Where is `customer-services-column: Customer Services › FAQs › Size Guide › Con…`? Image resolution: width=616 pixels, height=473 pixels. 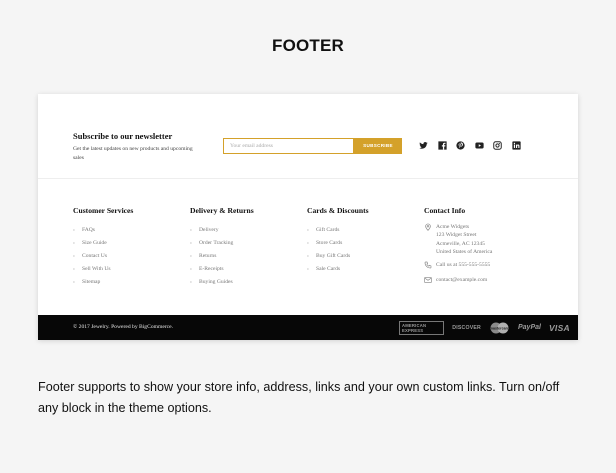 customer-services-column: Customer Services › FAQs › Size Guide › Con… is located at coordinates (130, 246).